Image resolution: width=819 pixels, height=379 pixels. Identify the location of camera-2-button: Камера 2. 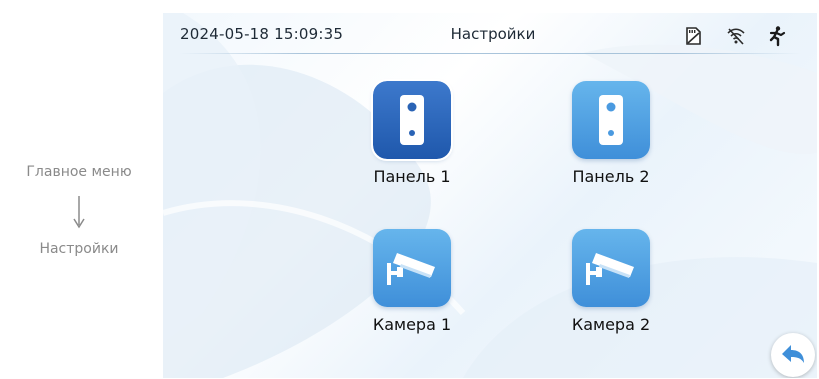
(611, 281).